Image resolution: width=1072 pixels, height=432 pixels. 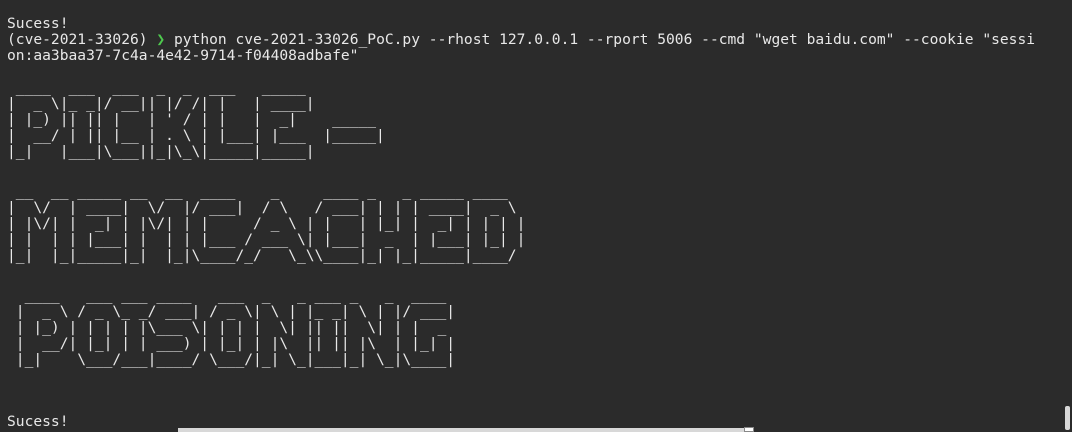 I want to click on vertical-scrollbar-thumb, so click(x=1067, y=418).